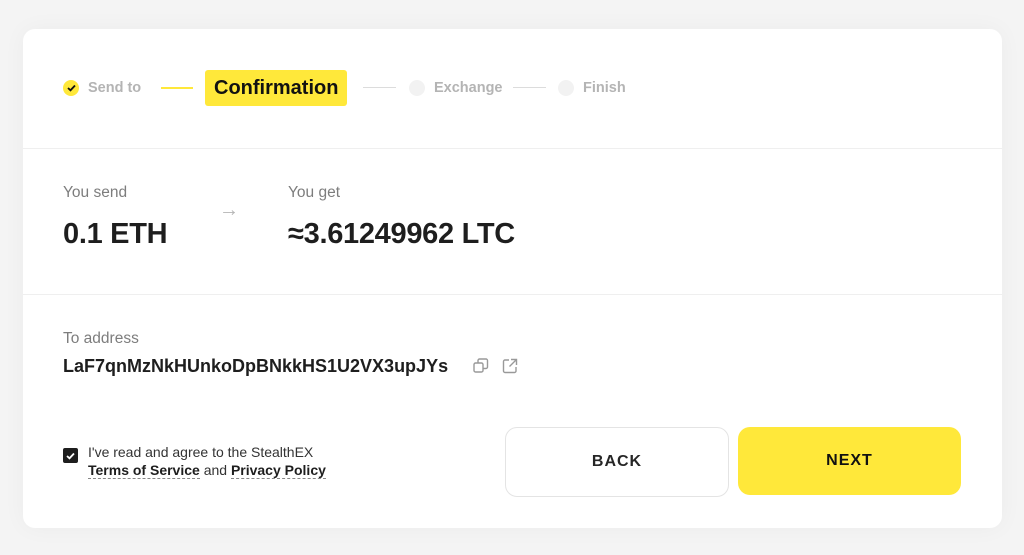  Describe the element at coordinates (468, 88) in the screenshot. I see `step-label: Exchange` at that location.